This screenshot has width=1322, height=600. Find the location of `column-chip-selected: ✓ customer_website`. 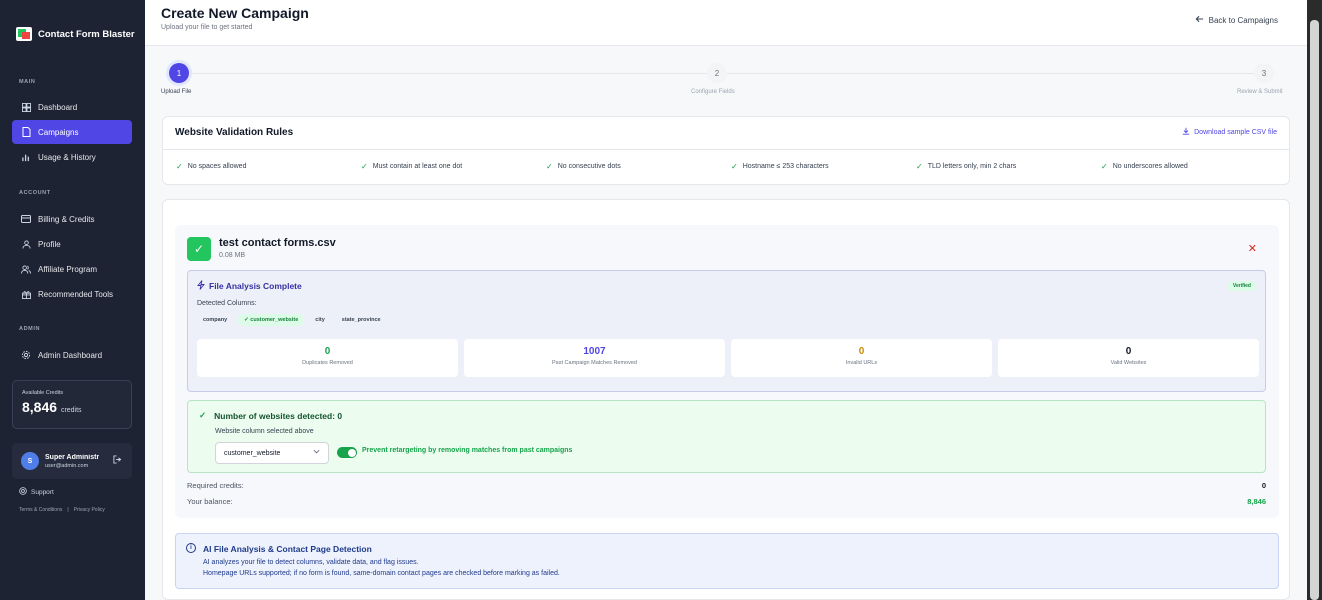

column-chip-selected: ✓ customer_website is located at coordinates (271, 320).